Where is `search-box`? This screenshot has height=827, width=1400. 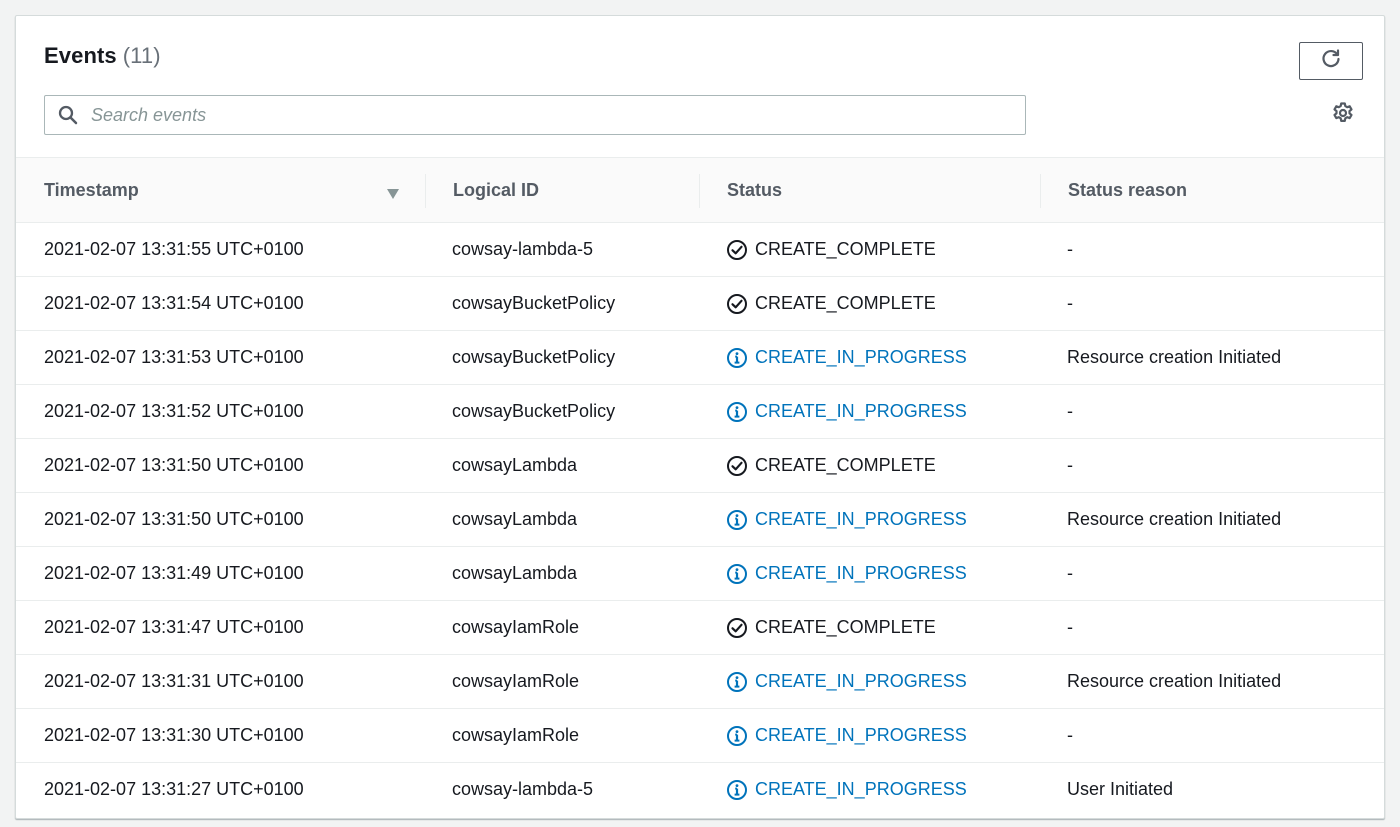
search-box is located at coordinates (535, 115).